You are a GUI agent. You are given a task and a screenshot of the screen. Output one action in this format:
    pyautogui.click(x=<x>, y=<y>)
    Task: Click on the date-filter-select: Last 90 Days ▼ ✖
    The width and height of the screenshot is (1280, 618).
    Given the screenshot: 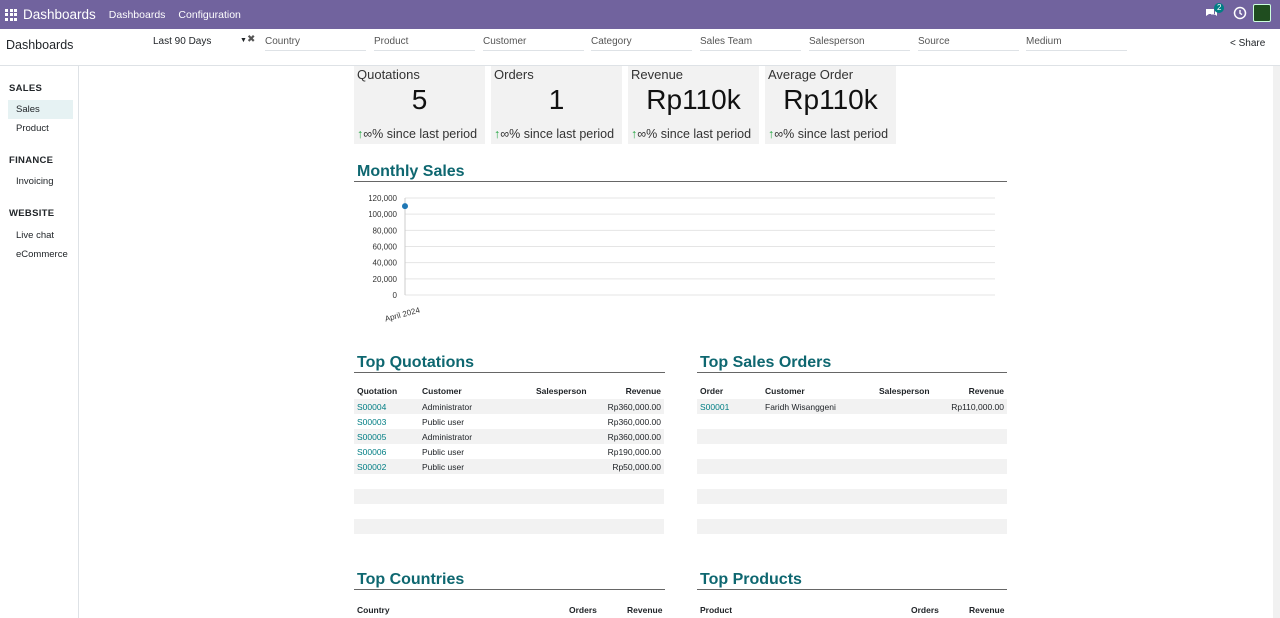 What is the action you would take?
    pyautogui.click(x=204, y=40)
    